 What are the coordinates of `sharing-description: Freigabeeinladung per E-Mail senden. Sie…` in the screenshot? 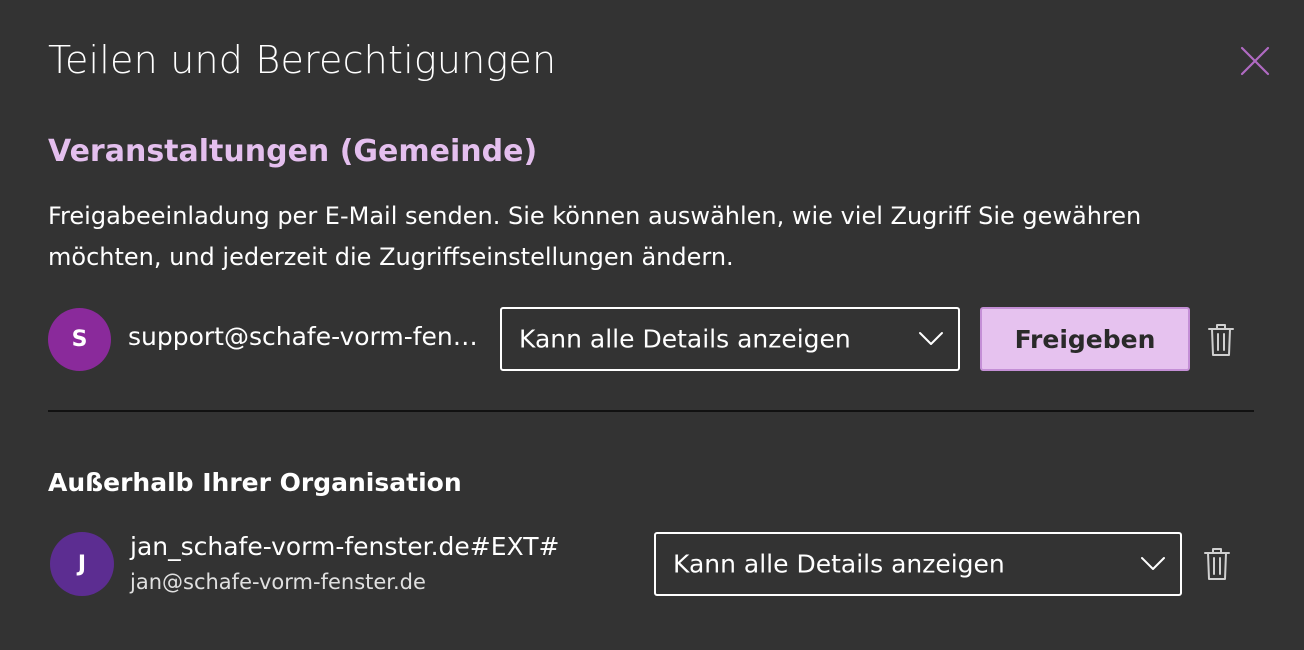 It's located at (595, 236).